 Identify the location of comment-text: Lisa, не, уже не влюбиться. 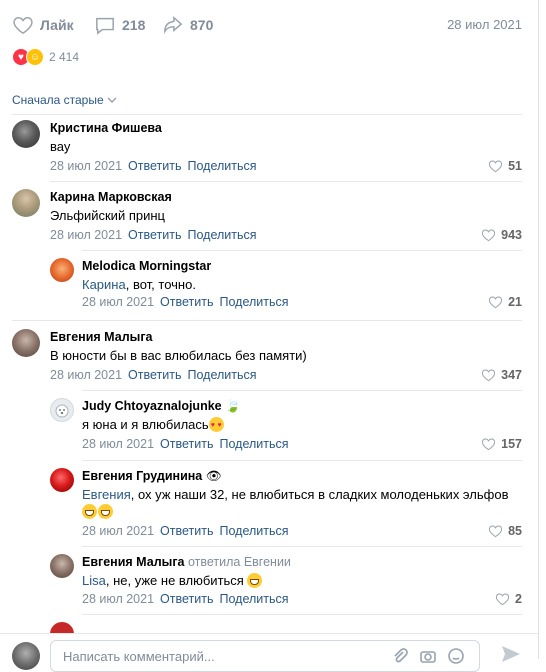
(172, 581).